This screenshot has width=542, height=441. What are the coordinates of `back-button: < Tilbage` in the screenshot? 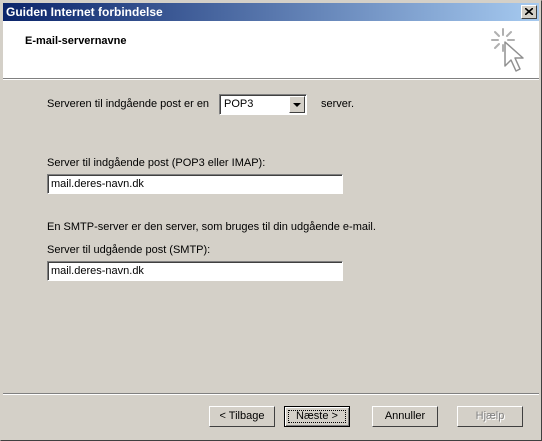 It's located at (242, 416).